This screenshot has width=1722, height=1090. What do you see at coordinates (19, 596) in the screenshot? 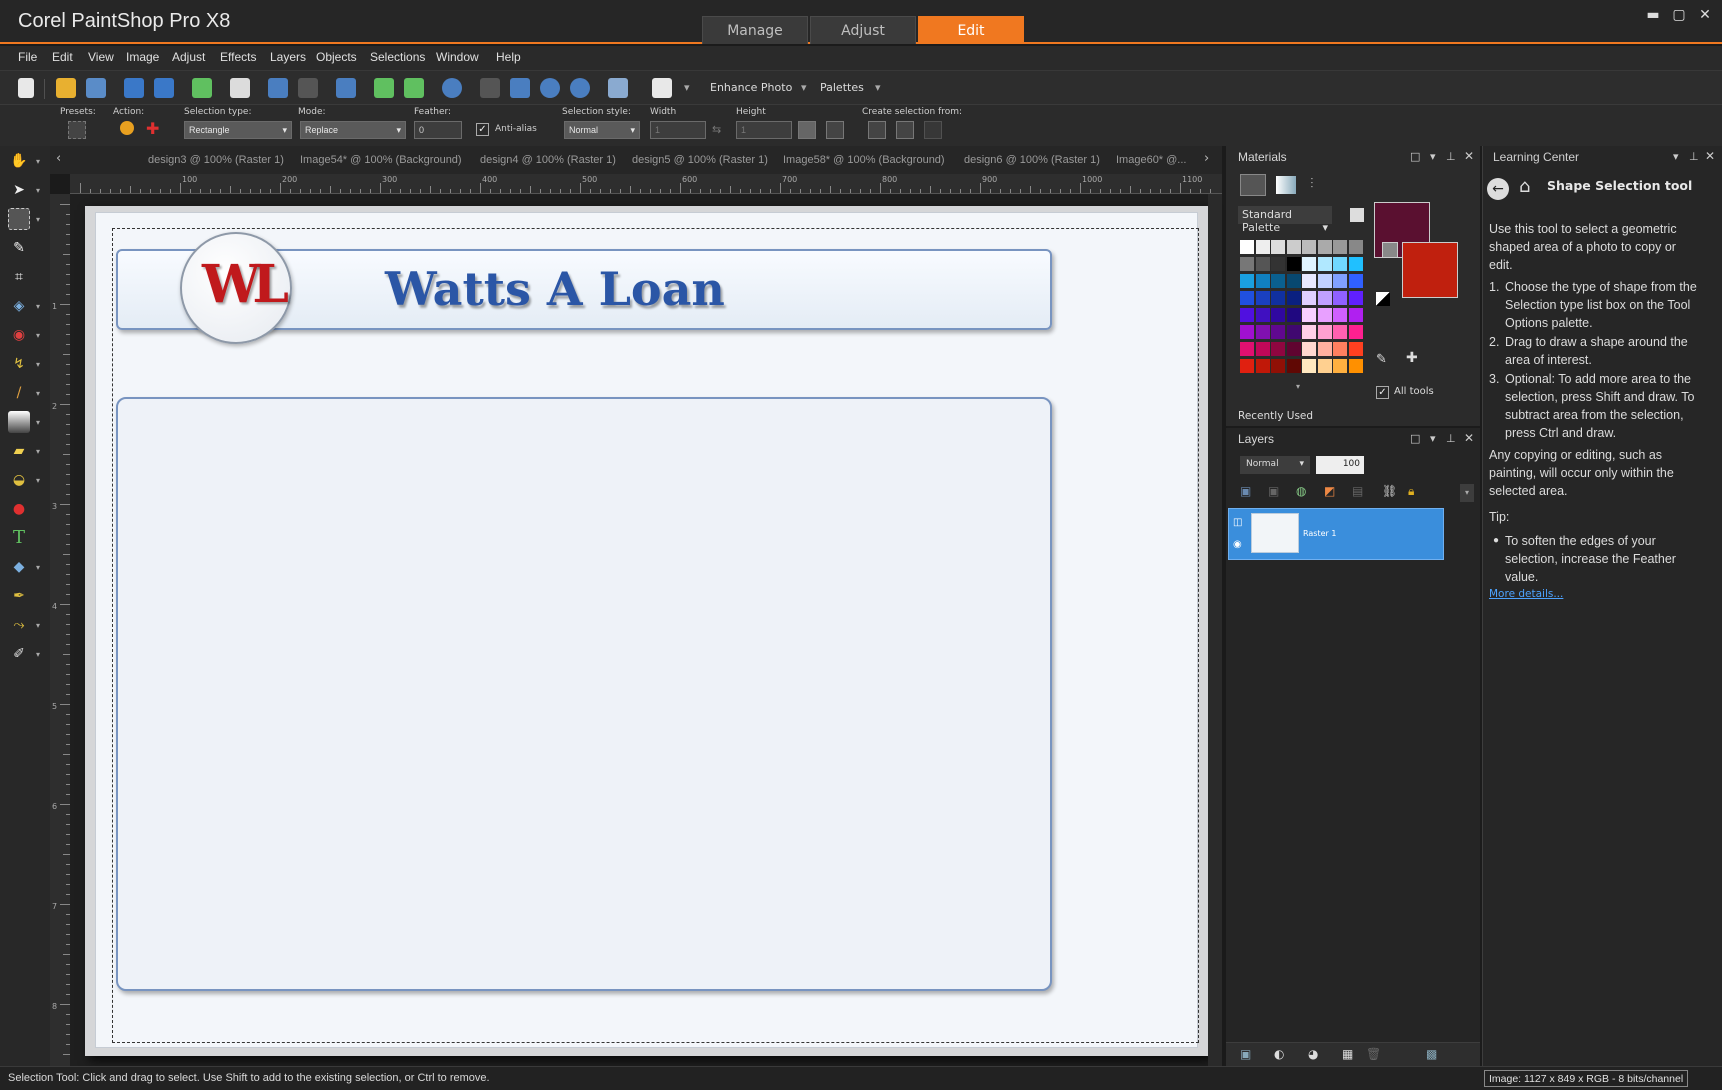
I see `pen-tool-icon: ✒` at bounding box center [19, 596].